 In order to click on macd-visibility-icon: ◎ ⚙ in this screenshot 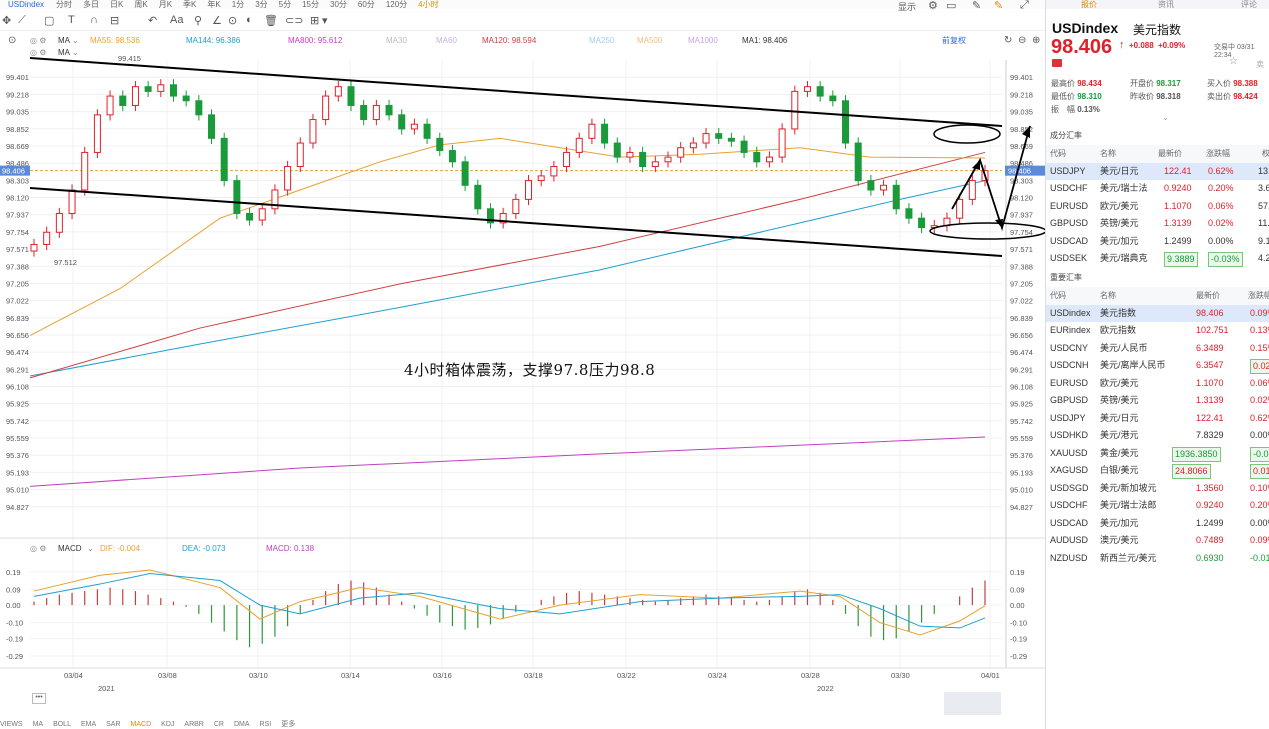, I will do `click(38, 548)`.